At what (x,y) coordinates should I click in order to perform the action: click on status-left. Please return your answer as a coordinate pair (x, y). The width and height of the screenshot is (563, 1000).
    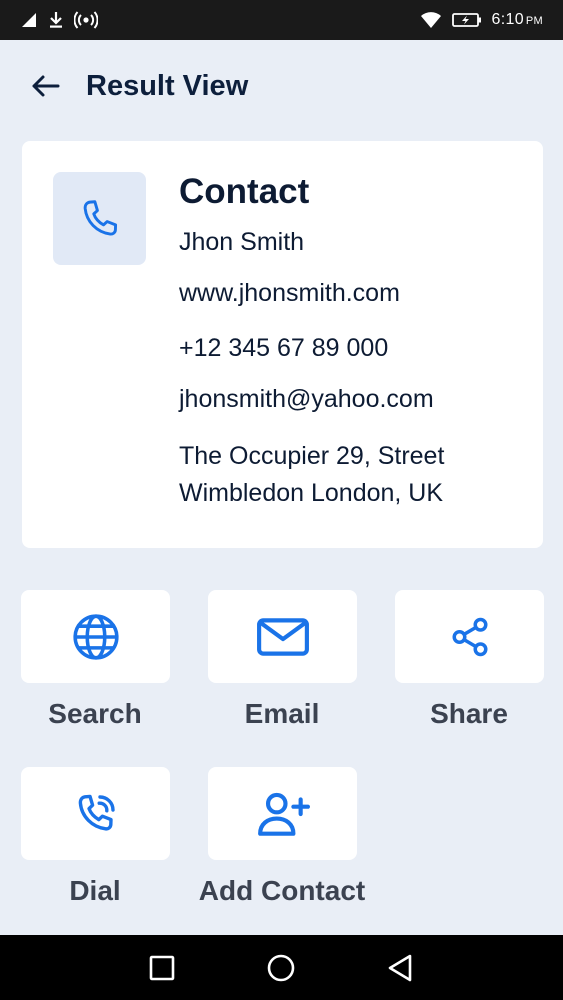
    Looking at the image, I should click on (59, 20).